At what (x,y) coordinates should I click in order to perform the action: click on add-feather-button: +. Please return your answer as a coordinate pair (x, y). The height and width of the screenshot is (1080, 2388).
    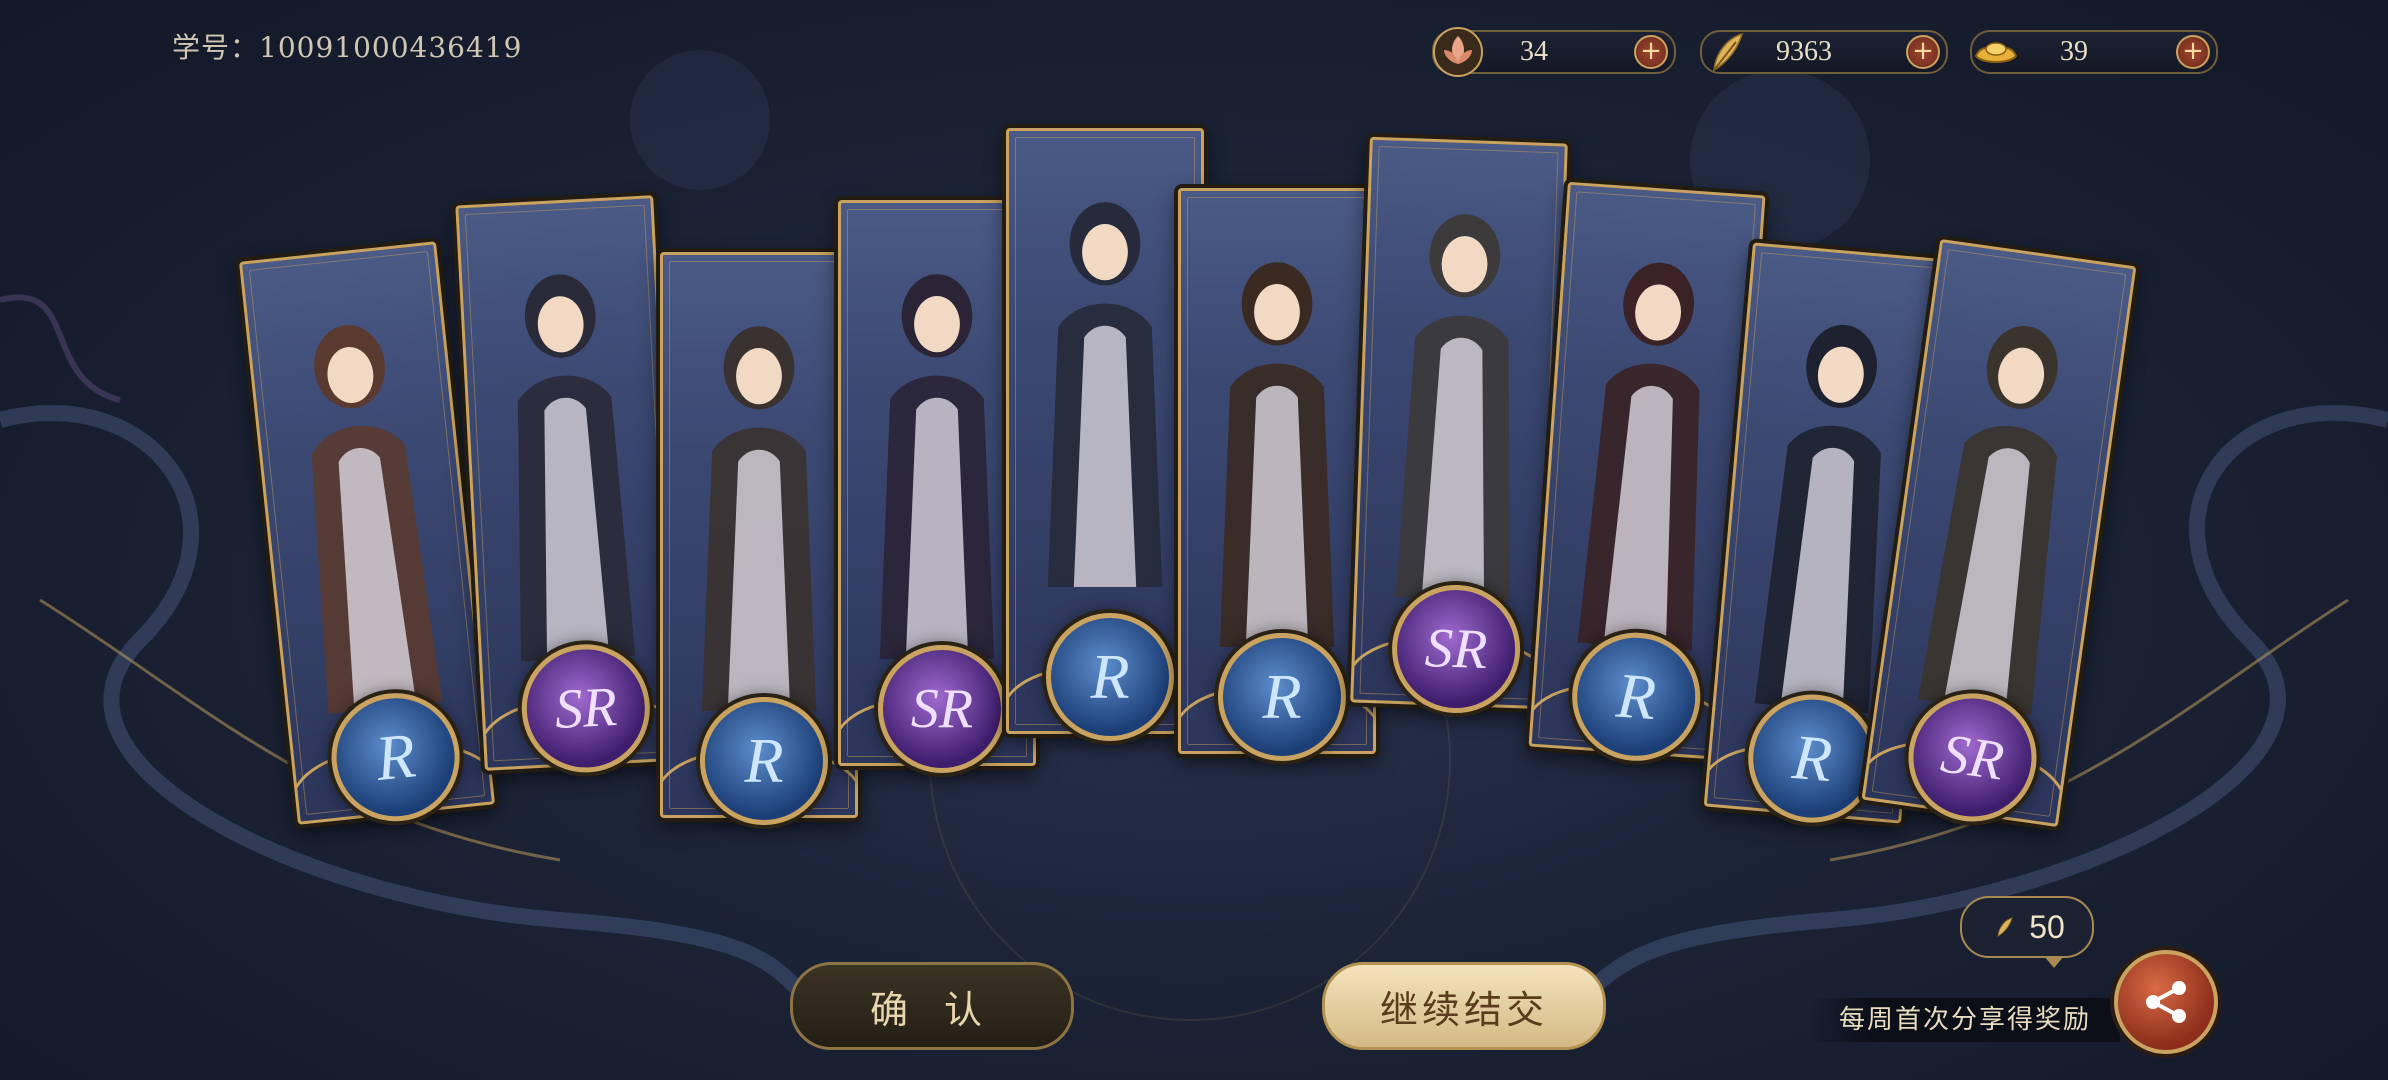
    Looking at the image, I should click on (1923, 52).